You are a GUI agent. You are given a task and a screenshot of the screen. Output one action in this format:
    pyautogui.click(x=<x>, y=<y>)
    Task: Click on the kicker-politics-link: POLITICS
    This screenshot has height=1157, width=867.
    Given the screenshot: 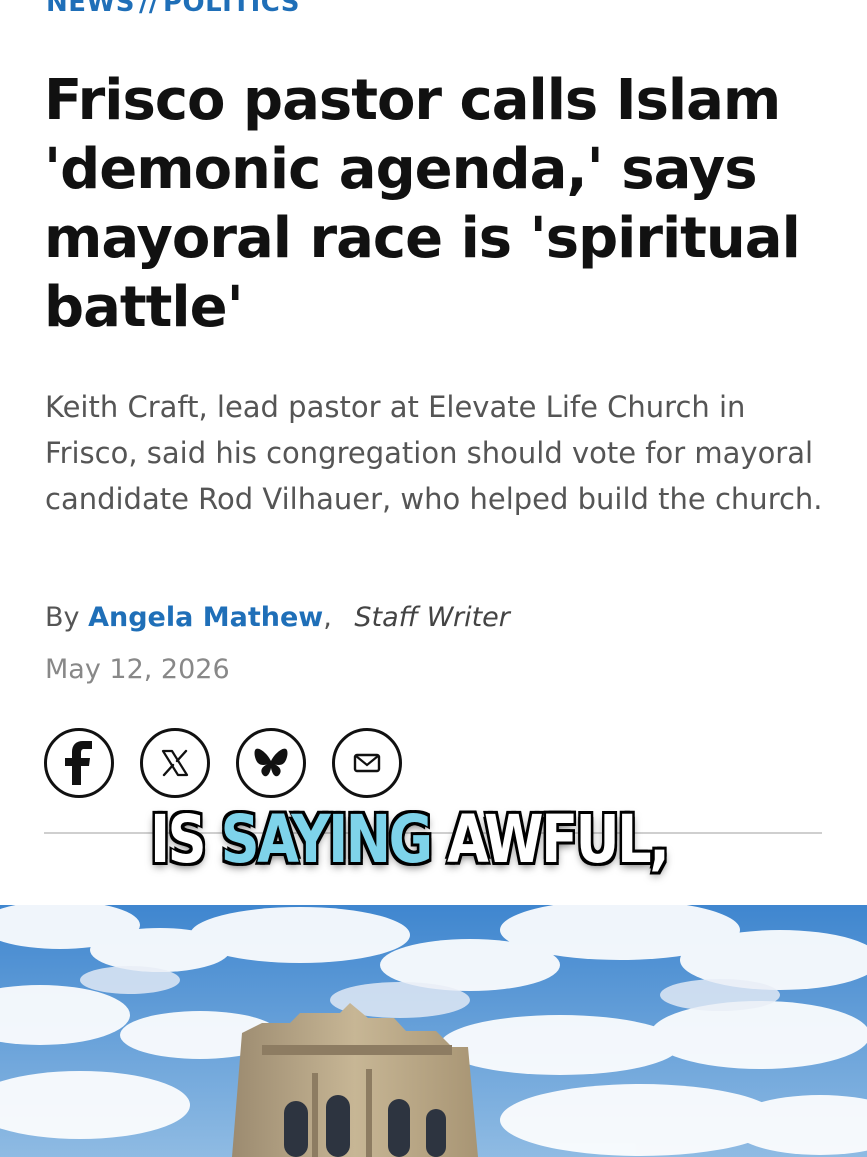 What is the action you would take?
    pyautogui.click(x=231, y=9)
    